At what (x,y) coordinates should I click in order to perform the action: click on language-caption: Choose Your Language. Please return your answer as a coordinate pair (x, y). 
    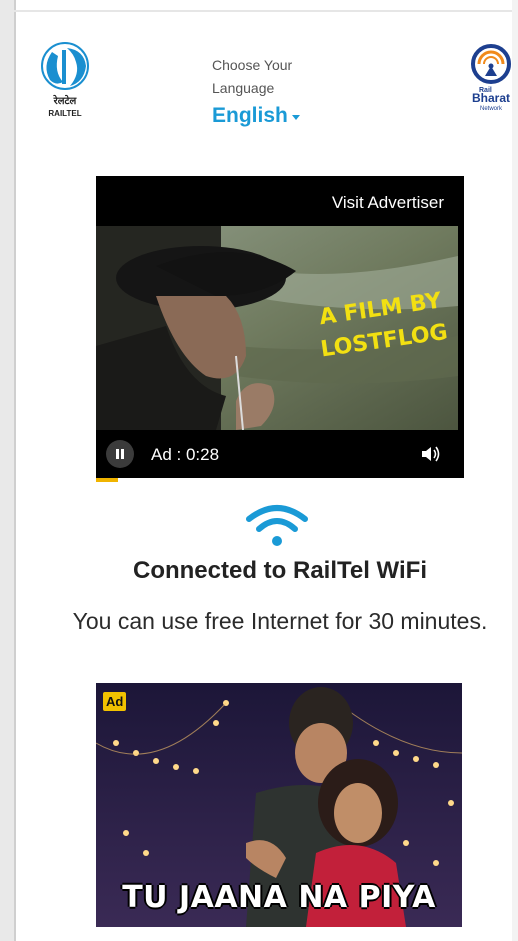
    Looking at the image, I should click on (252, 76).